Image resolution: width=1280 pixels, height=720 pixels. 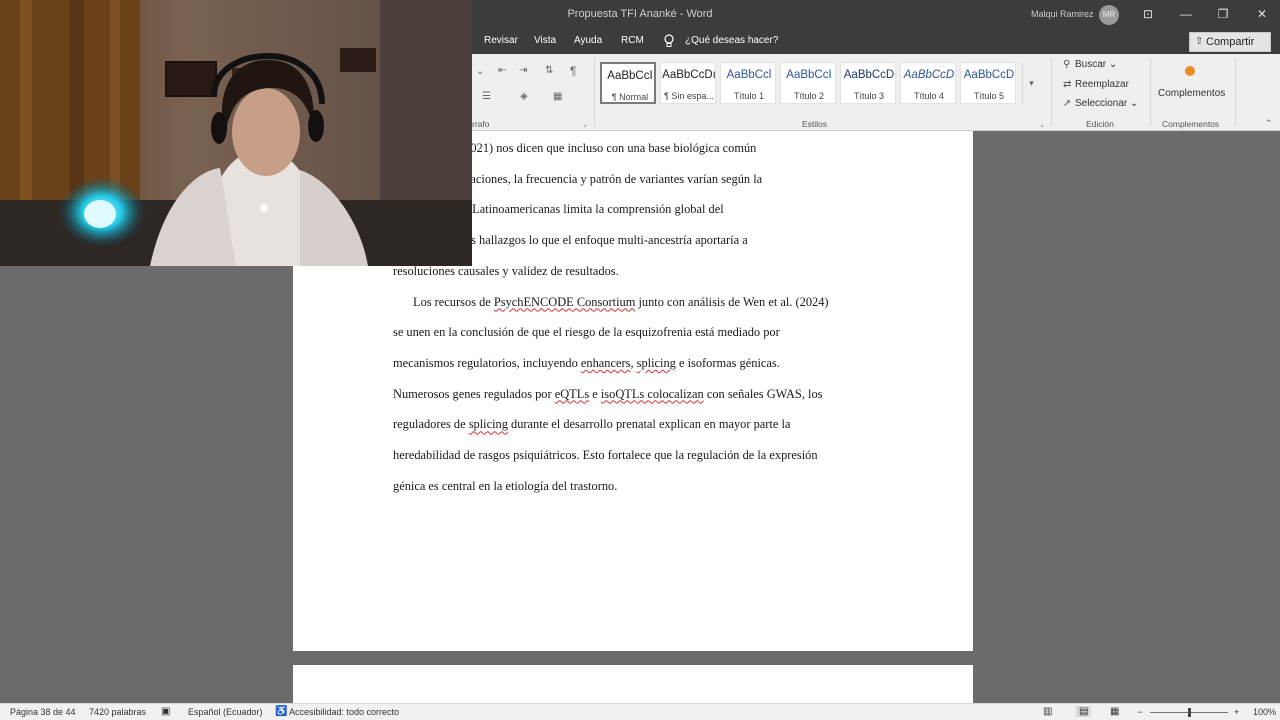 What do you see at coordinates (1148, 14) in the screenshot?
I see `ribbon-display-options-button: ⊡` at bounding box center [1148, 14].